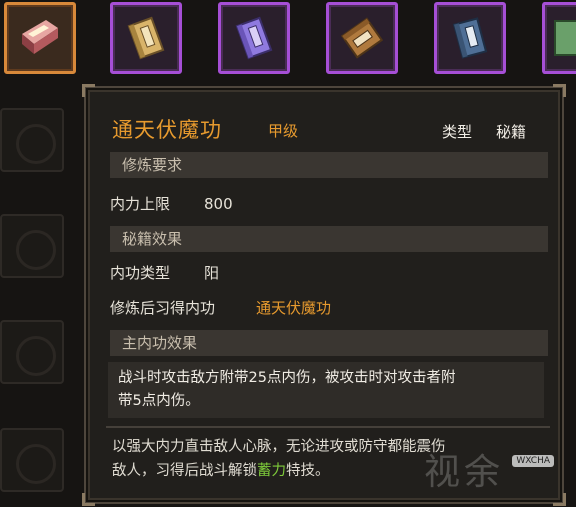 Image resolution: width=576 pixels, height=507 pixels. I want to click on book-purple-icon, so click(254, 38).